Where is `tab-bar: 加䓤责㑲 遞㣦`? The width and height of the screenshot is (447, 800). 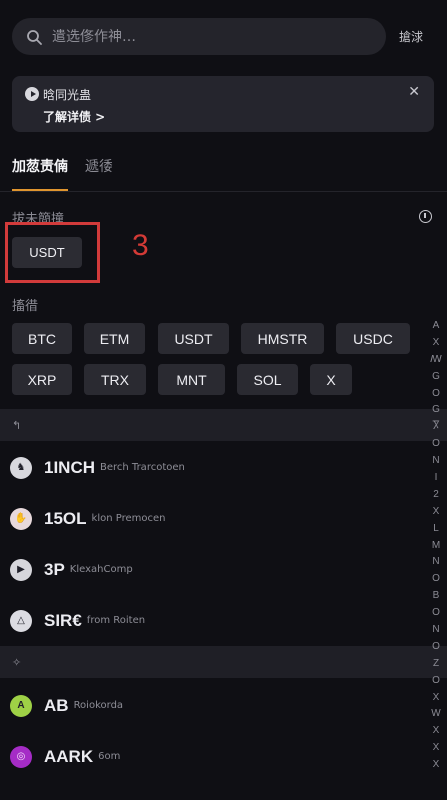
tab-bar: 加䓤责㑲 遞㣦 is located at coordinates (62, 173).